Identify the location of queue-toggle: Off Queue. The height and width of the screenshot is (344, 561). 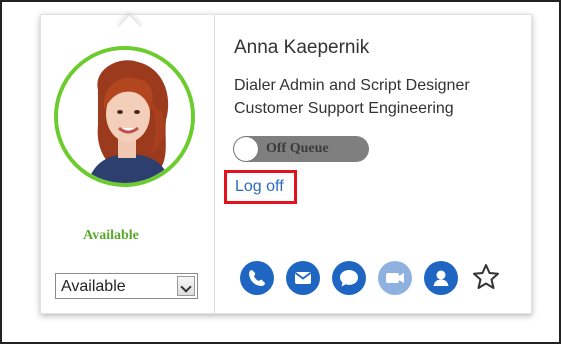
(301, 149).